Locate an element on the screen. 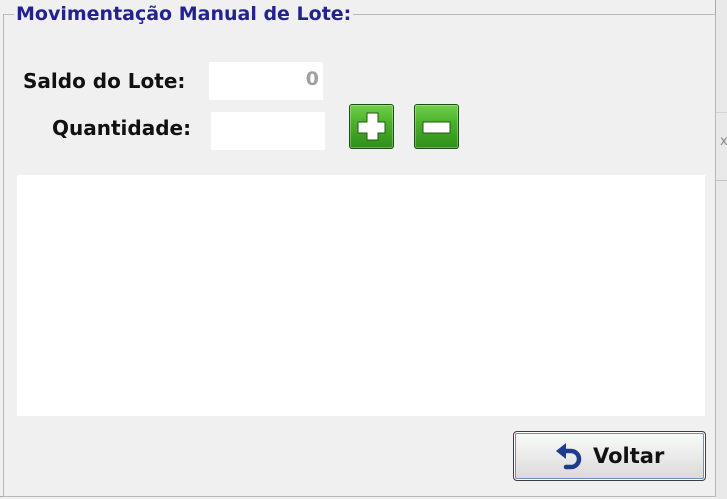 This screenshot has width=727, height=499. voltar-label: Voltar is located at coordinates (629, 456).